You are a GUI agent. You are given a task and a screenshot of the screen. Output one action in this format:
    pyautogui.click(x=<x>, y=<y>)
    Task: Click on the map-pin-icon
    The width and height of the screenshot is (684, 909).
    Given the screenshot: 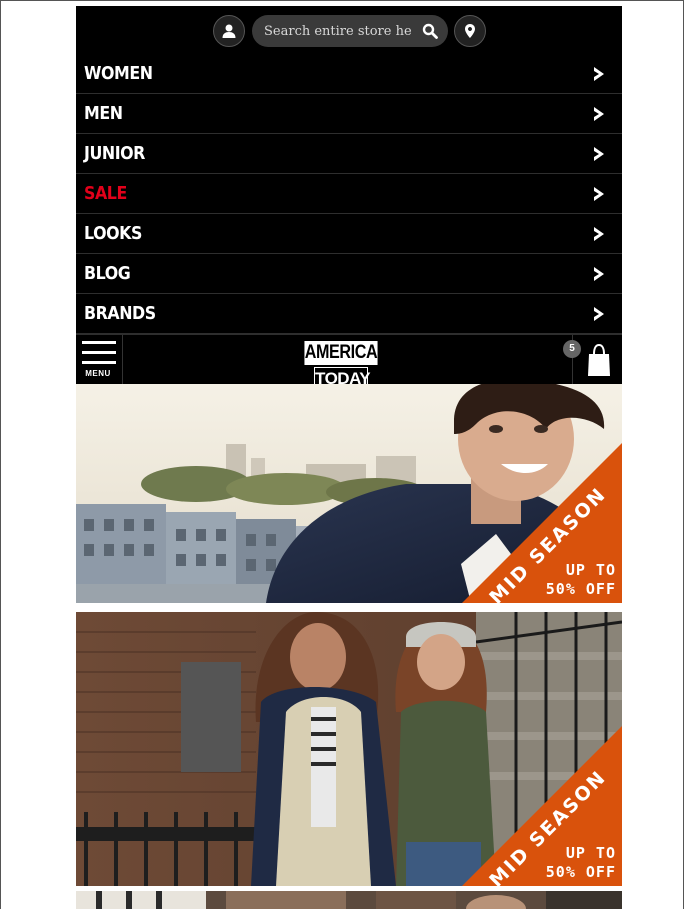 What is the action you would take?
    pyautogui.click(x=470, y=31)
    